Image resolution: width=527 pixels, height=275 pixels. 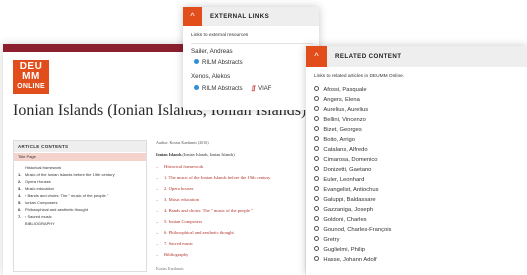 I want to click on related-item: Bellini, Vincenzo, so click(x=340, y=119).